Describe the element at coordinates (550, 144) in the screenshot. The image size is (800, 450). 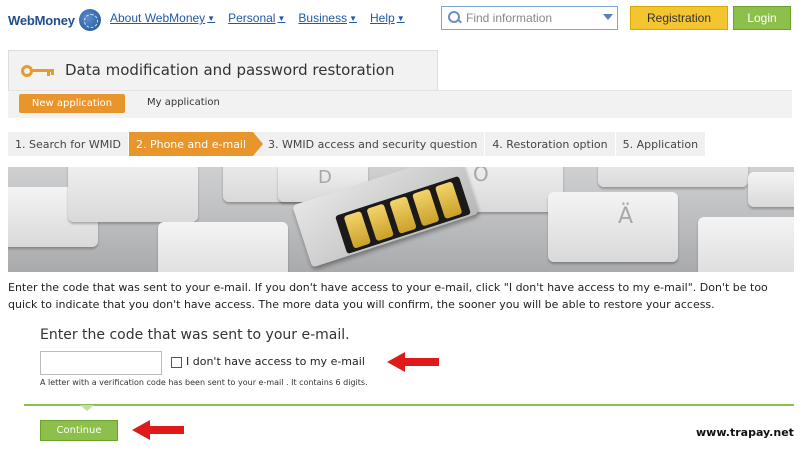
I see `step-restoration-option: 4. Restoration option` at that location.